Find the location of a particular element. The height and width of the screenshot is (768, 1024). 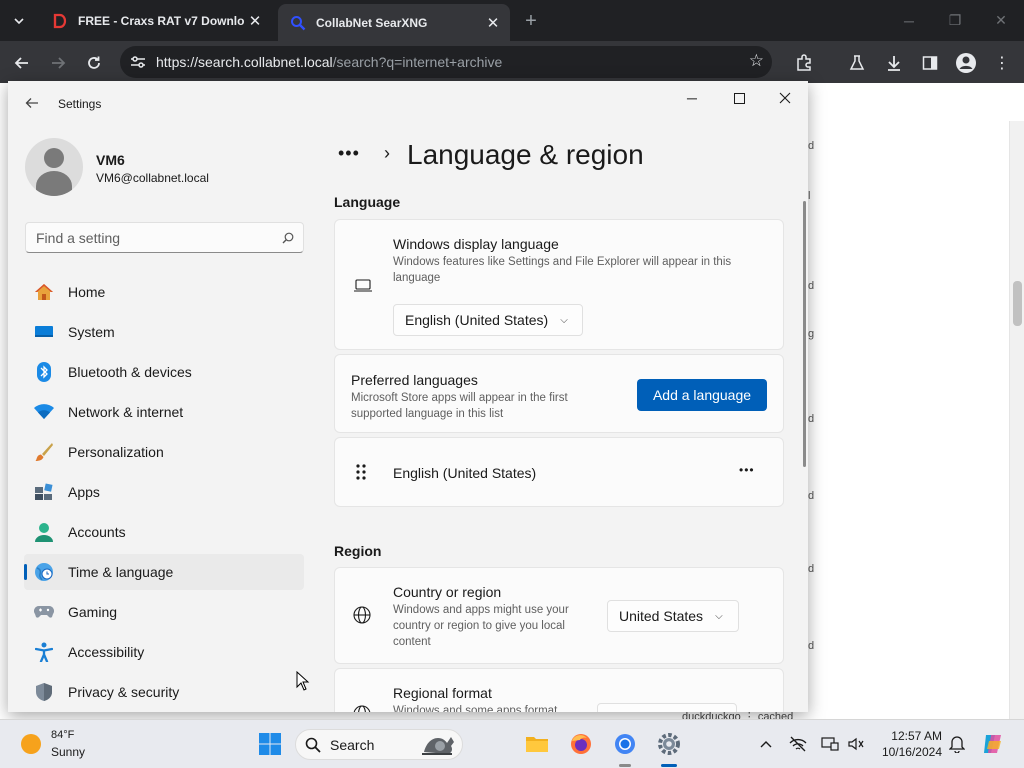

reload-button is located at coordinates (94, 63).